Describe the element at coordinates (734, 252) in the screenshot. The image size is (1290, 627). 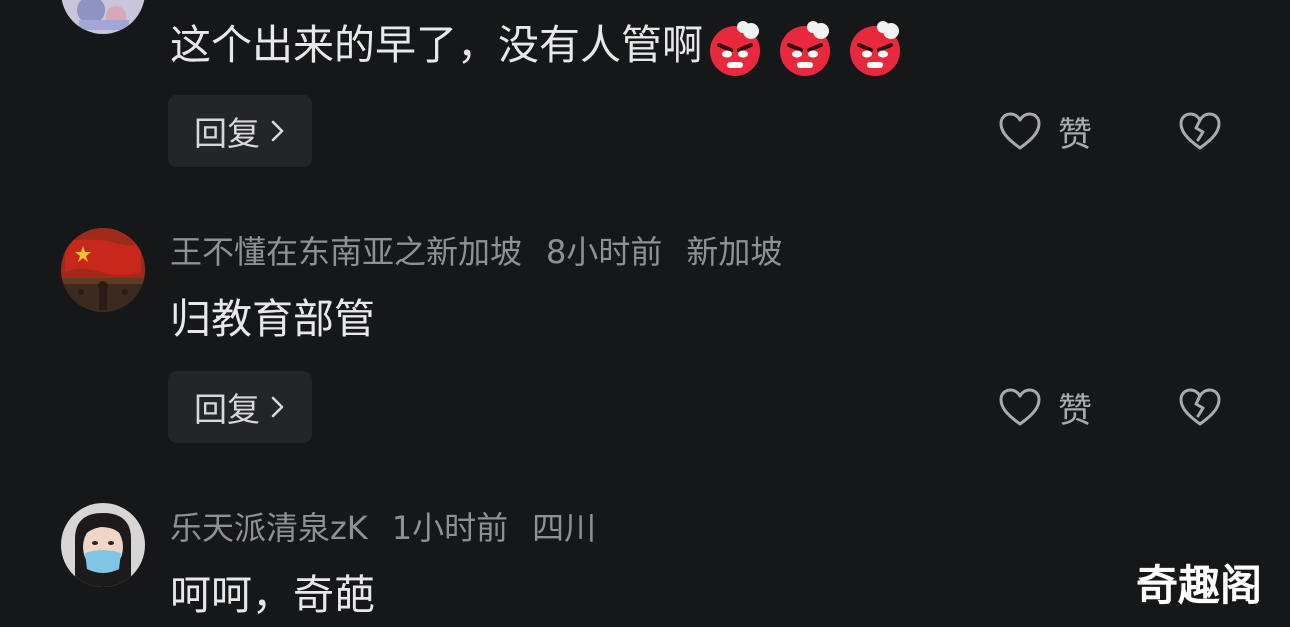
I see `location: 新加坡` at that location.